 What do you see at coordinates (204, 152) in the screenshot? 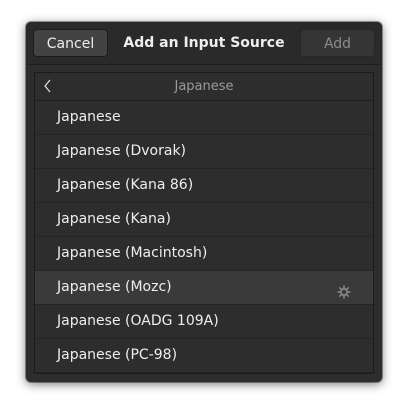
I see `list-item: Japanese (Dvorak)` at bounding box center [204, 152].